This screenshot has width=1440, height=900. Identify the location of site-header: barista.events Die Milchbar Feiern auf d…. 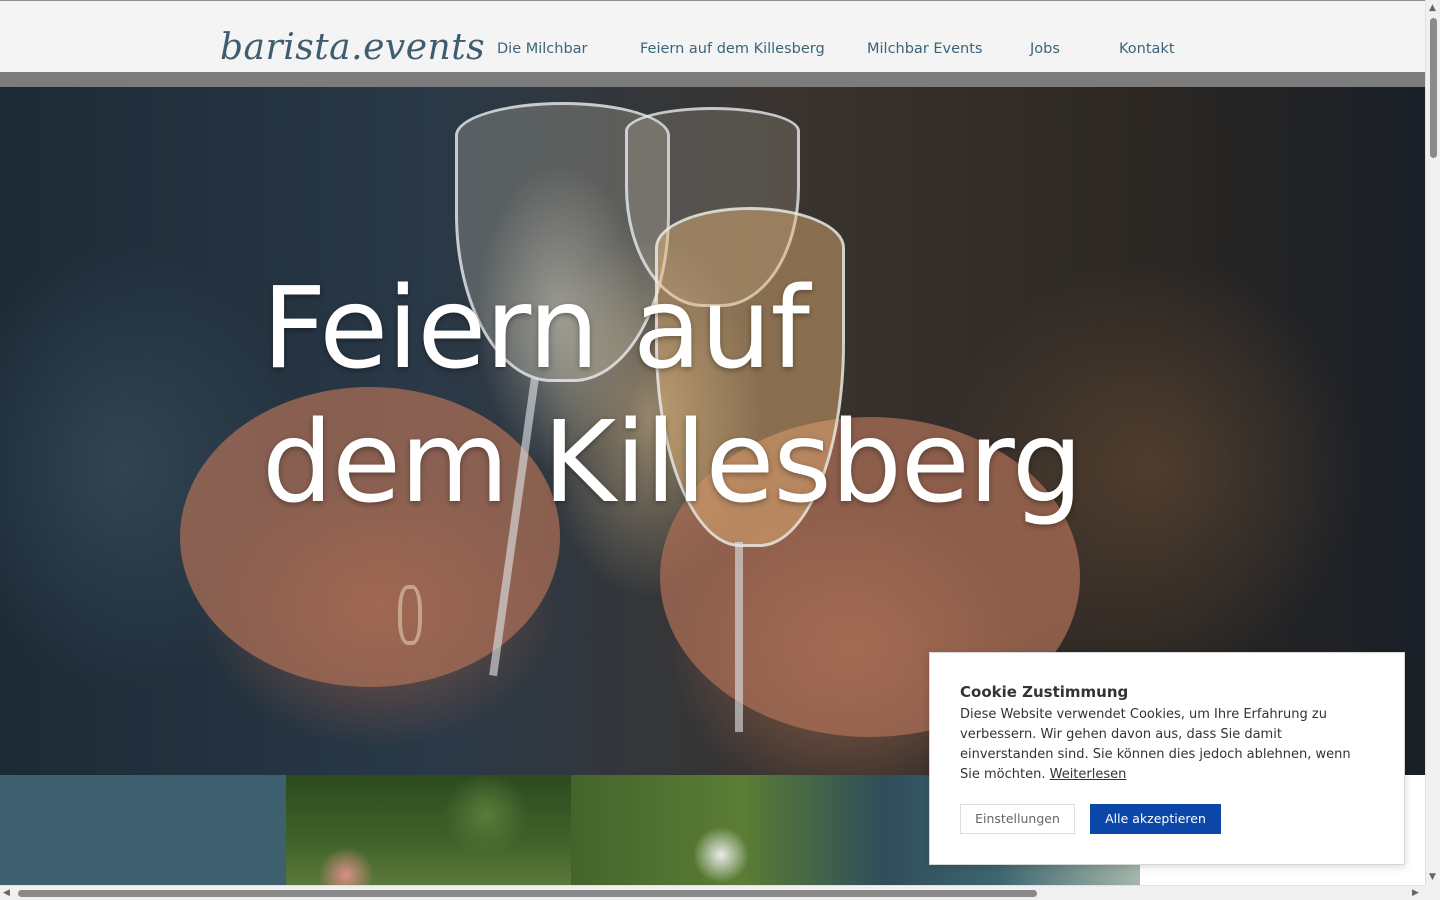
(712, 36).